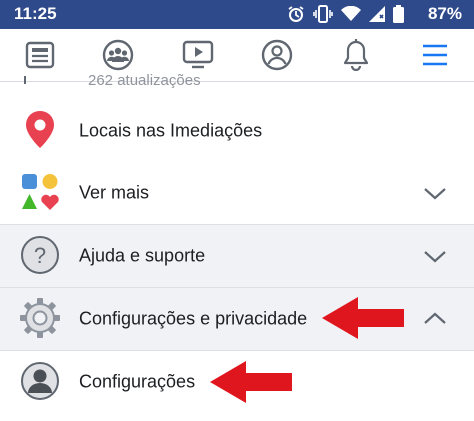  Describe the element at coordinates (237, 14) in the screenshot. I see `status-bar: 11:25 87%` at that location.